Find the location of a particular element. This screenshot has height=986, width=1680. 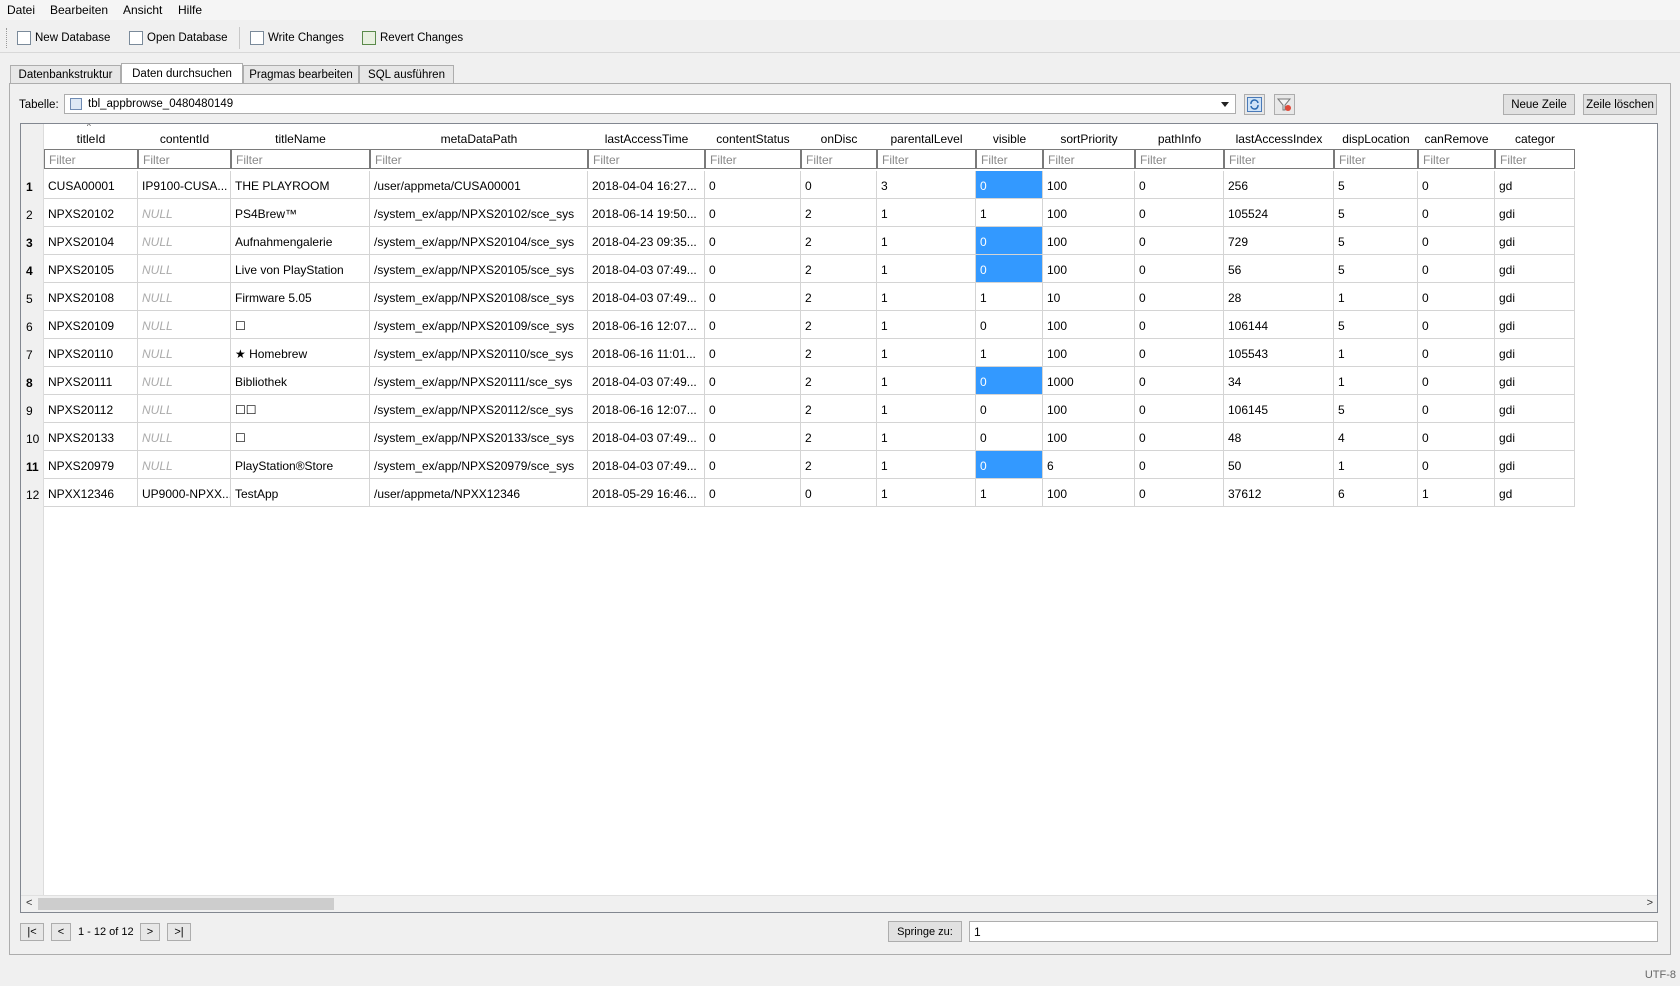

first-page-button: |< is located at coordinates (32, 932).